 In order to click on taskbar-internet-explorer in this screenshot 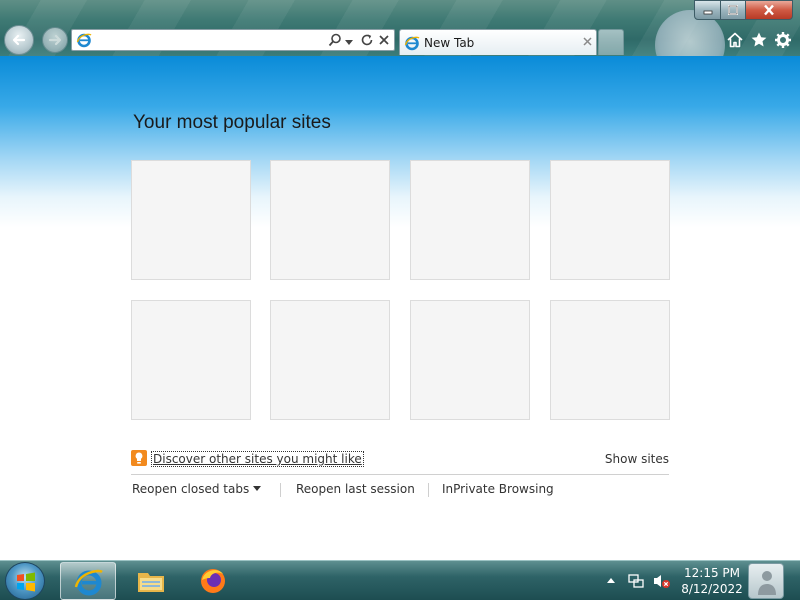, I will do `click(88, 581)`.